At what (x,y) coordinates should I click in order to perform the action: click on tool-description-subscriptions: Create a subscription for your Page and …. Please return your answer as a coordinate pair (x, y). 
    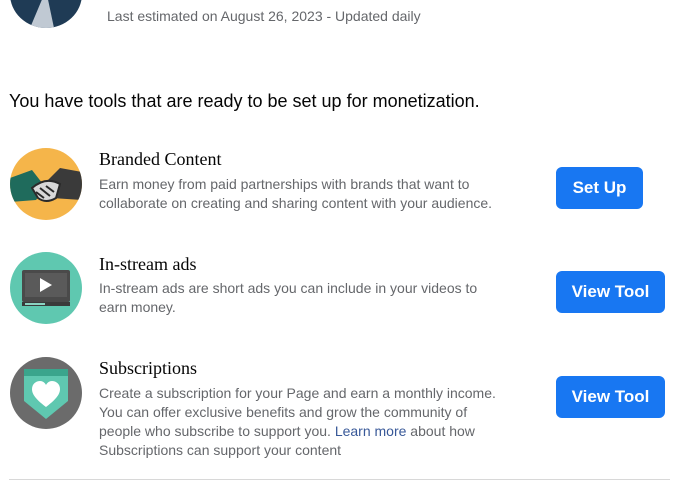
    Looking at the image, I should click on (304, 422).